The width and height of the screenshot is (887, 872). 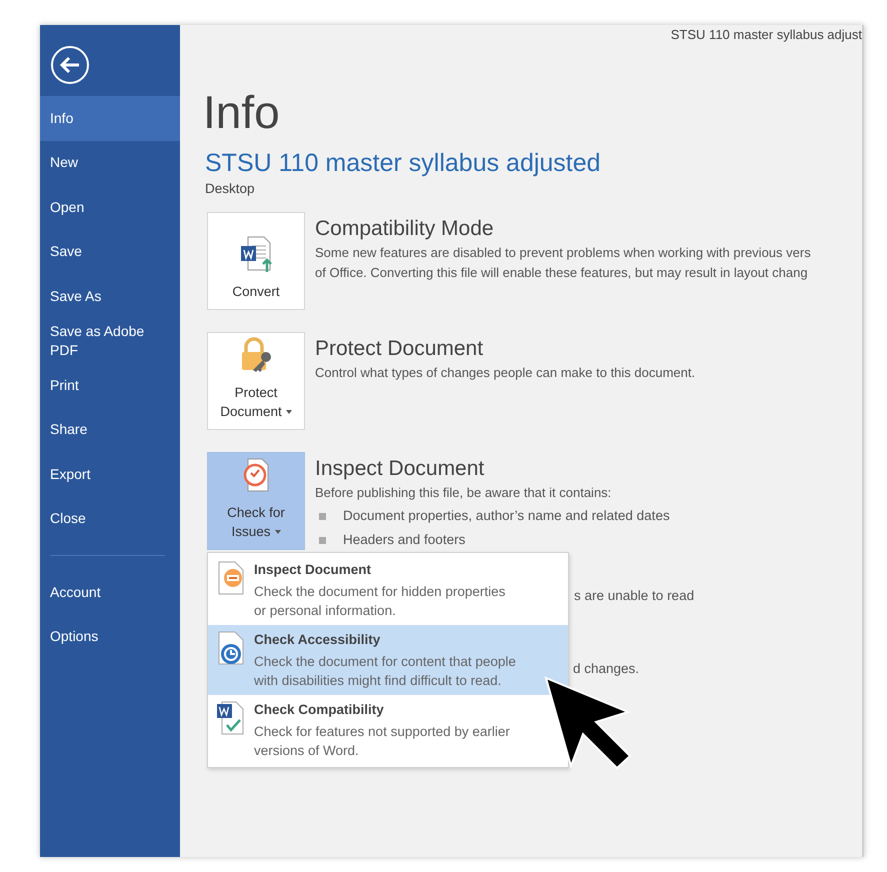 I want to click on menu-item-description: Check the document for content that people with disabilities might find difficult to read., so click(x=385, y=671).